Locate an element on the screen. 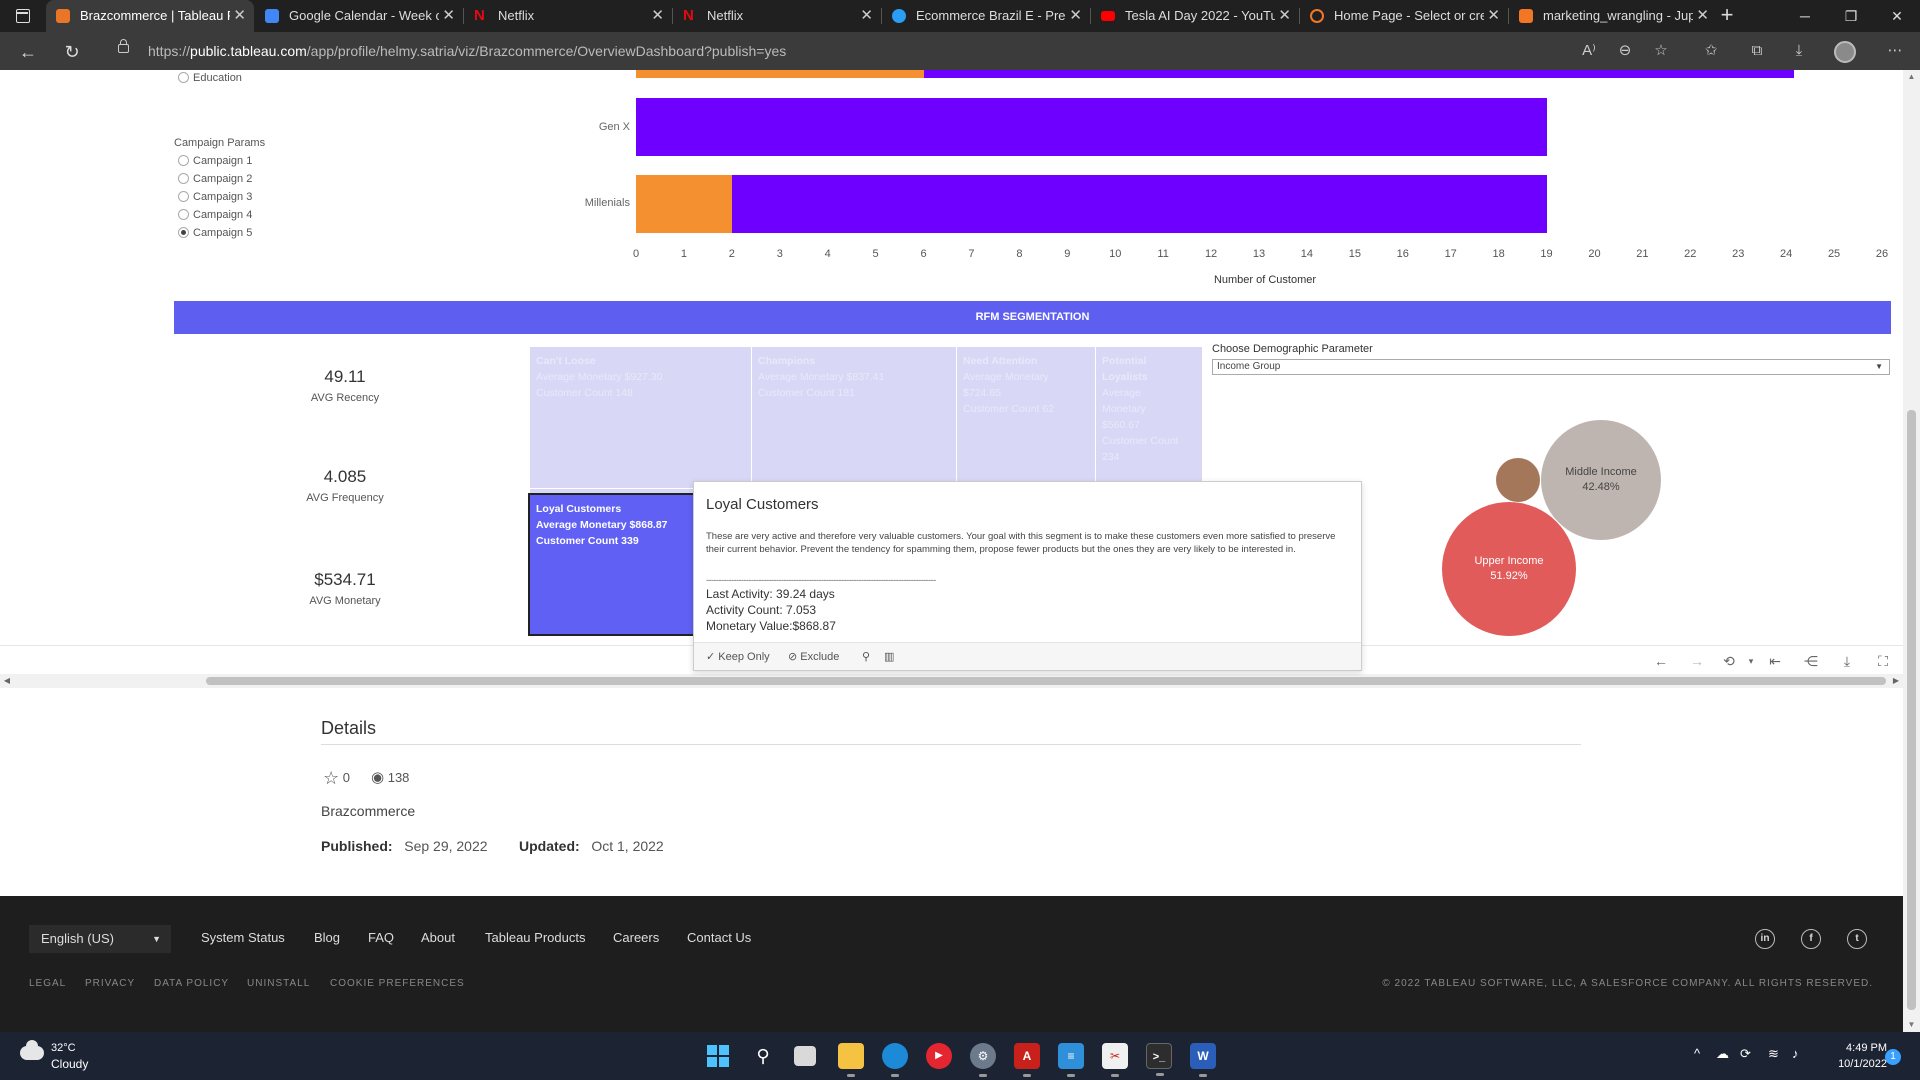 This screenshot has height=1080, width=1920. bubble-lower-income is located at coordinates (1518, 480).